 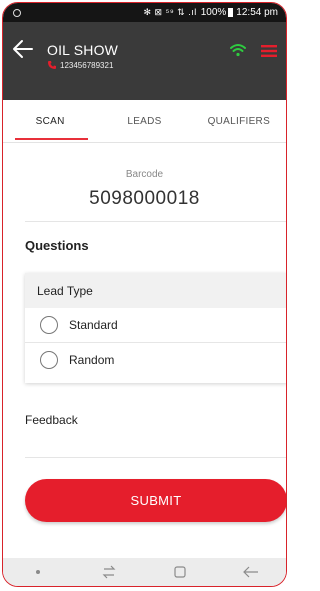 I want to click on battery-icon, so click(x=231, y=12).